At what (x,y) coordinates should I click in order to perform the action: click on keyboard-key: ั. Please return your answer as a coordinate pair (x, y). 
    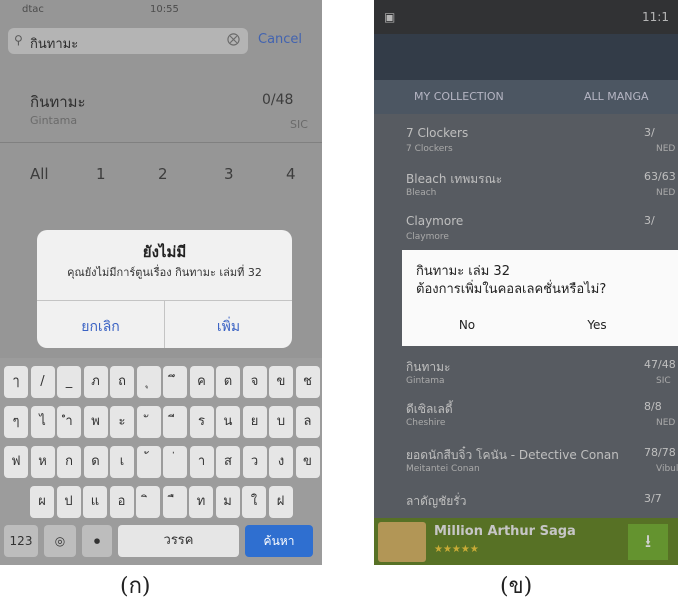
    Looking at the image, I should click on (148, 422).